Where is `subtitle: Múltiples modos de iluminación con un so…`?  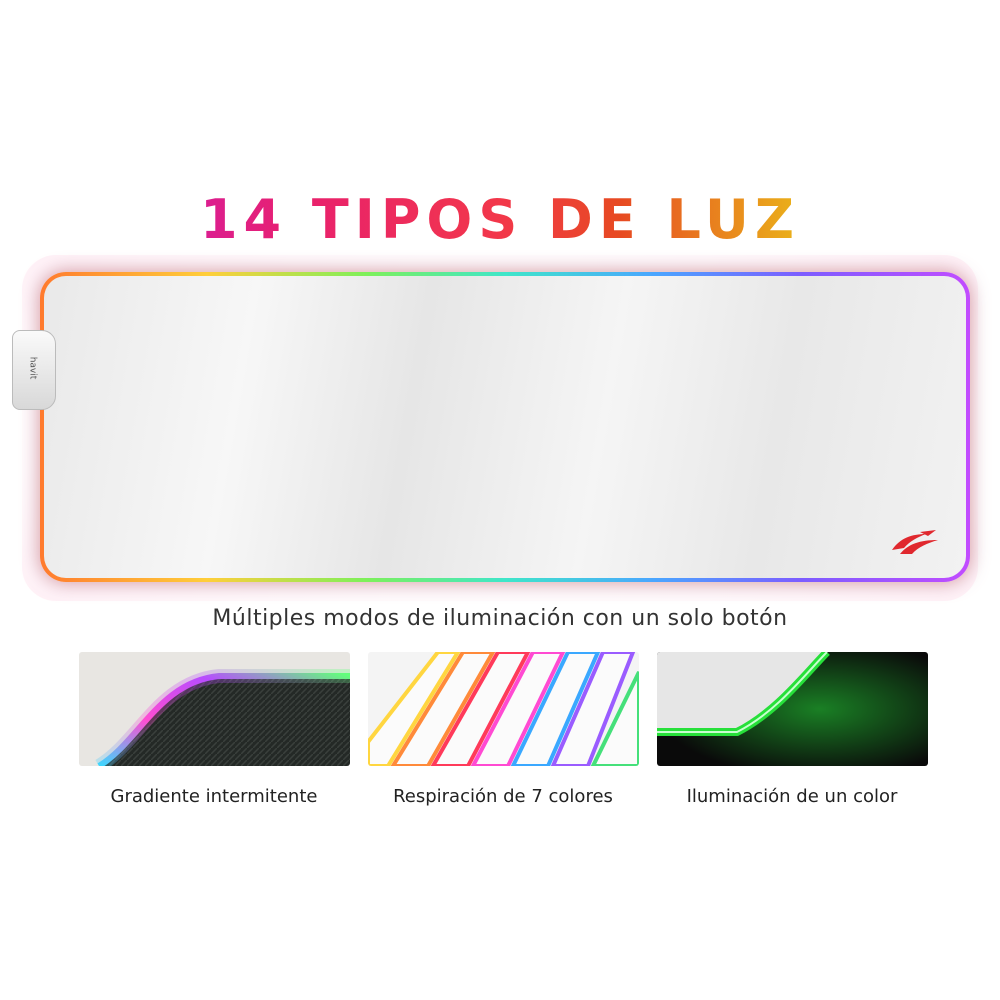 subtitle: Múltiples modos de iluminación con un so… is located at coordinates (500, 618).